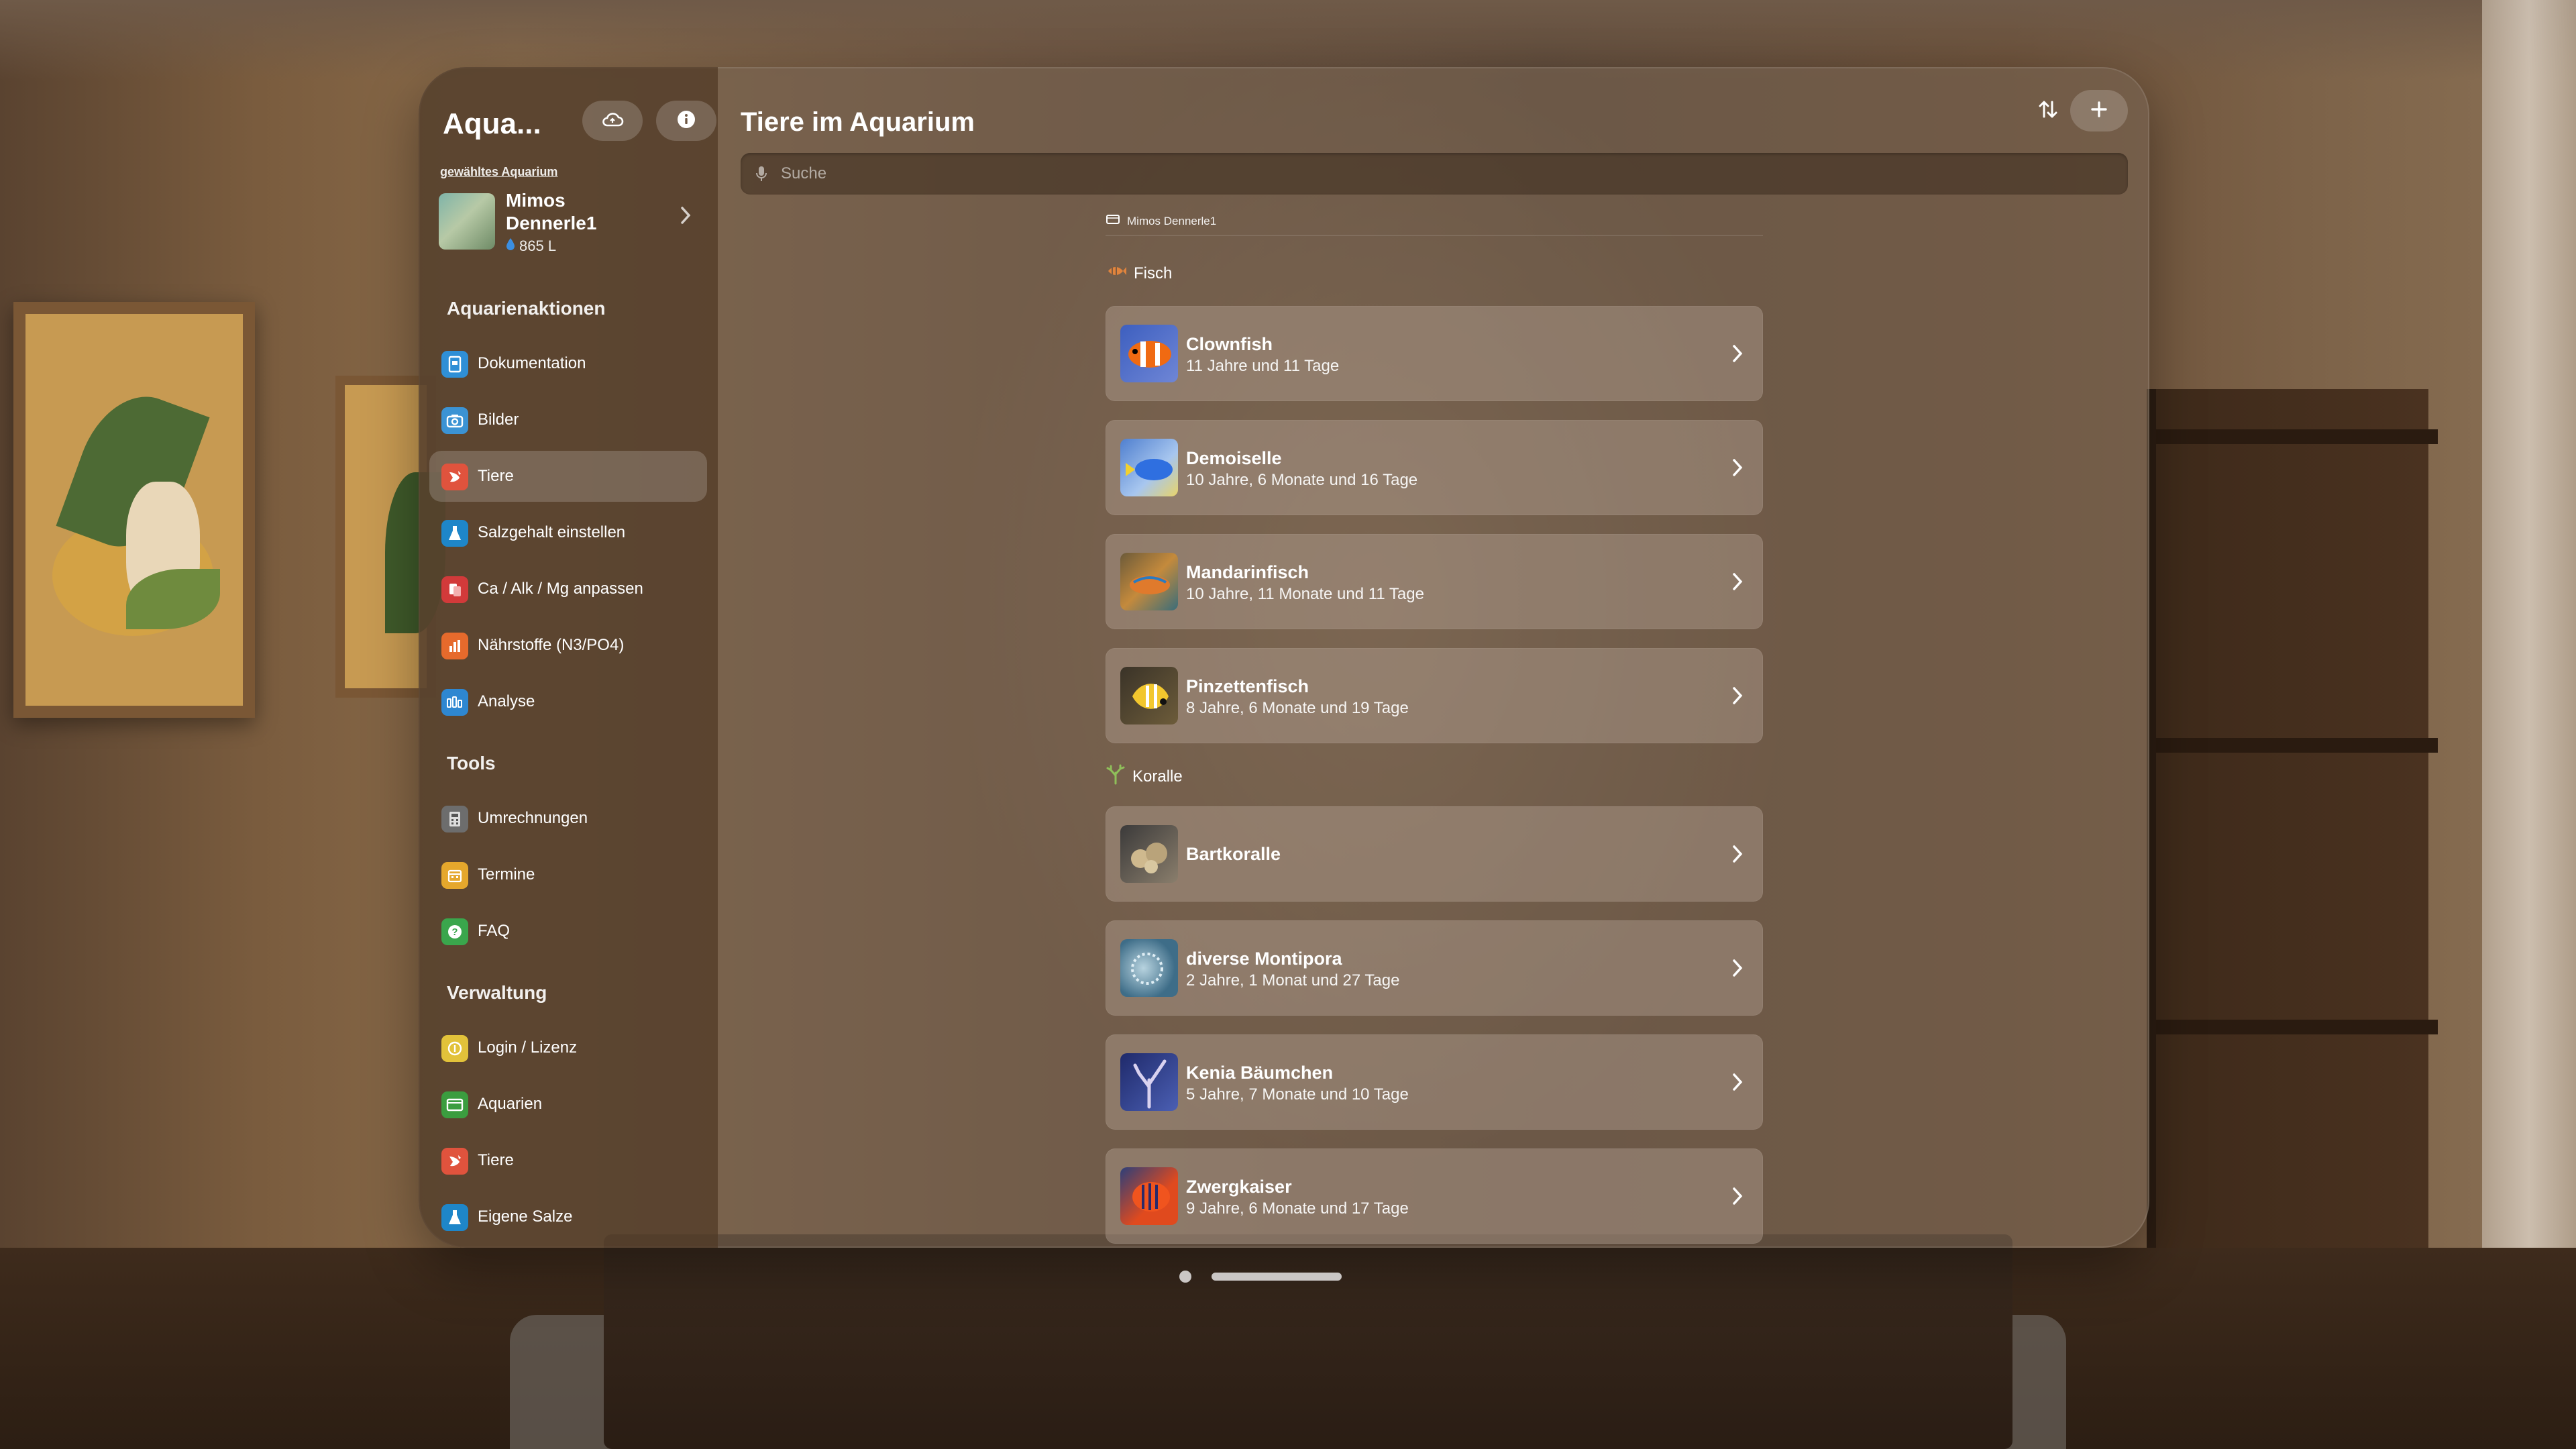 This screenshot has width=2576, height=1449. I want to click on sidebar-item-aquarien: Aquarien, so click(568, 1104).